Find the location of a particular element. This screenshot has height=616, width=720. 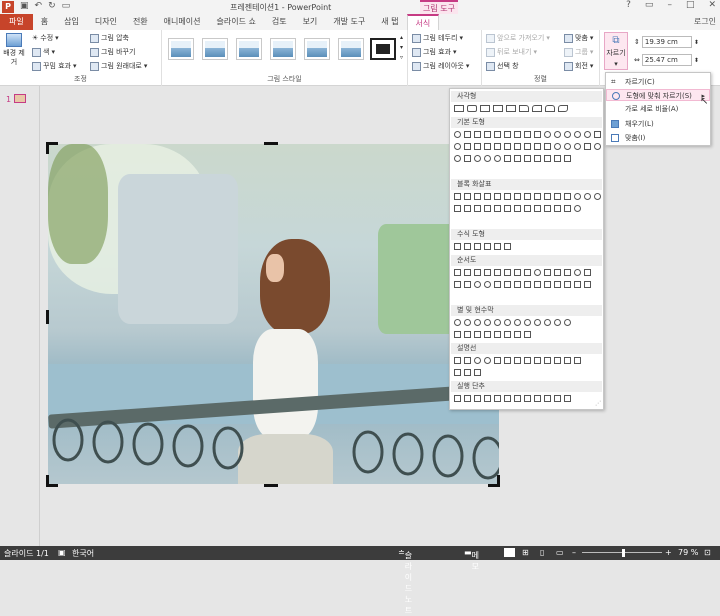

flowchart-manual-input-shape is located at coordinates (557, 272).